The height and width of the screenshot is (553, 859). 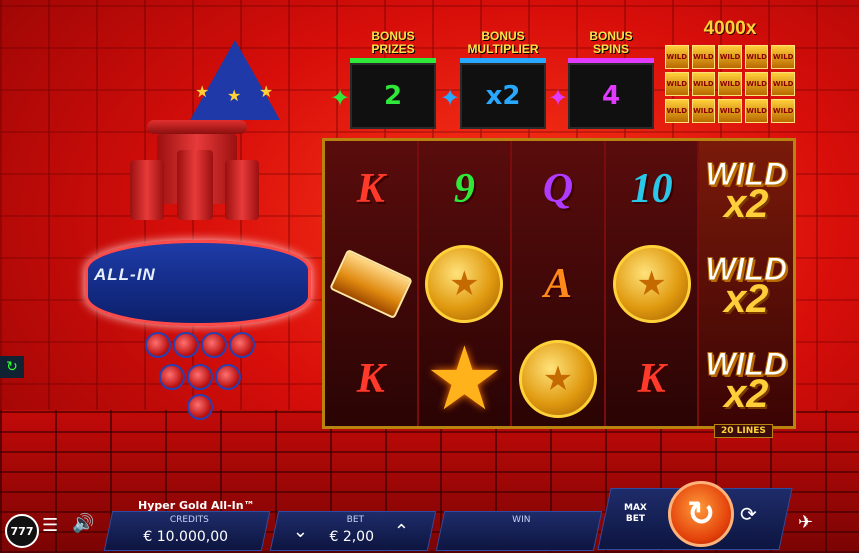 I want to click on win-panel: WIN, so click(x=519, y=531).